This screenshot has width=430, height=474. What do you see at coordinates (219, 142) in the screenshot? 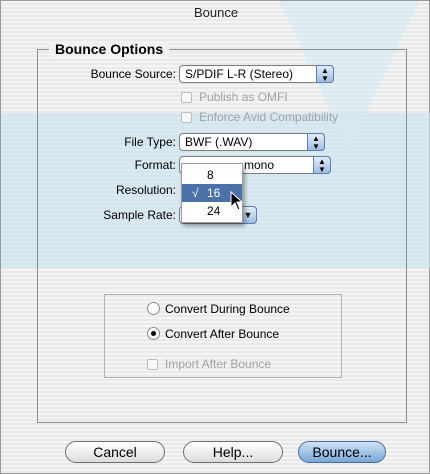
I see `file-type-value: BWF (.WAV)` at bounding box center [219, 142].